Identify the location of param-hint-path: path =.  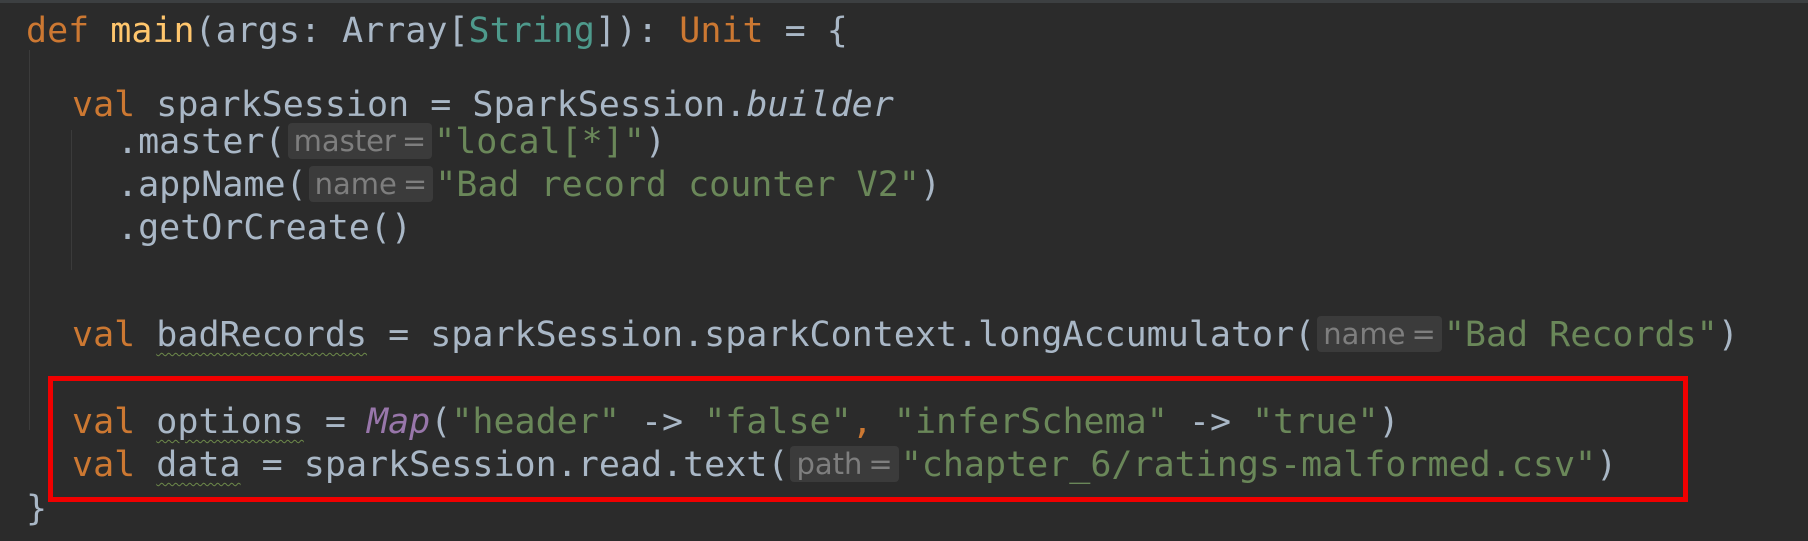
(844, 464).